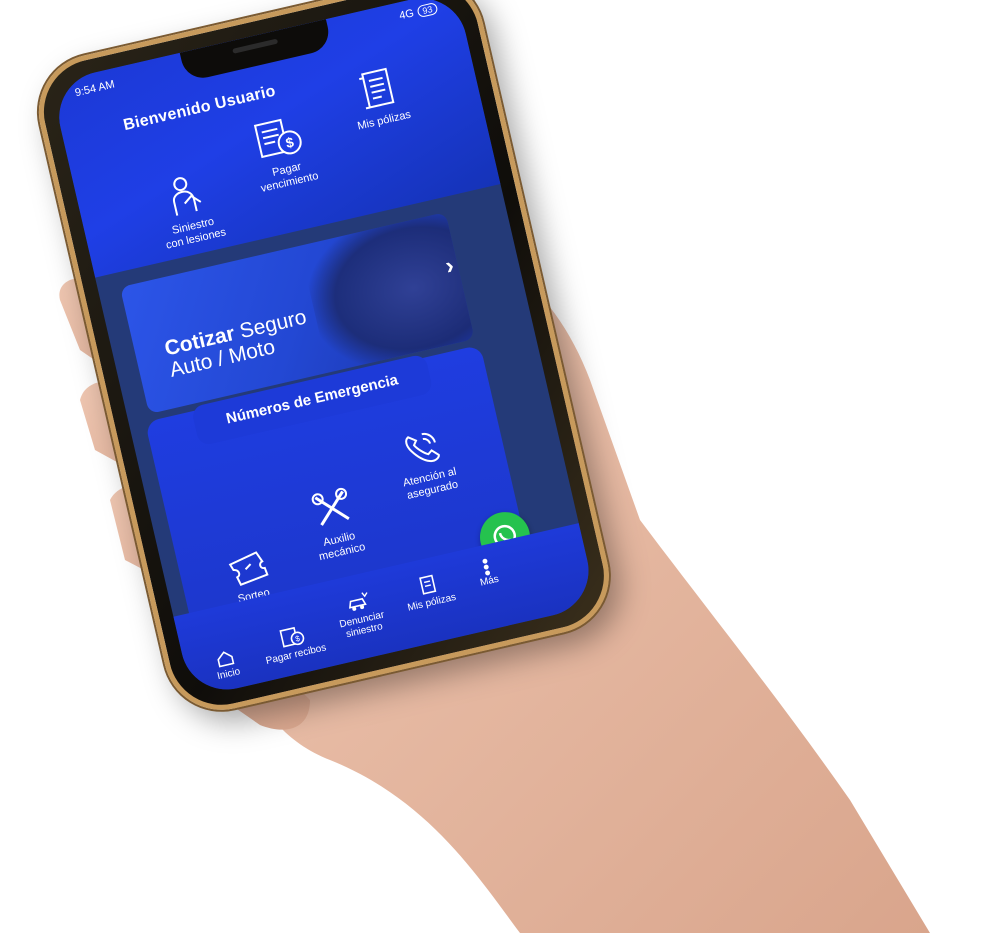 The width and height of the screenshot is (1000, 933). I want to click on user-name: Usuario, so click(245, 97).